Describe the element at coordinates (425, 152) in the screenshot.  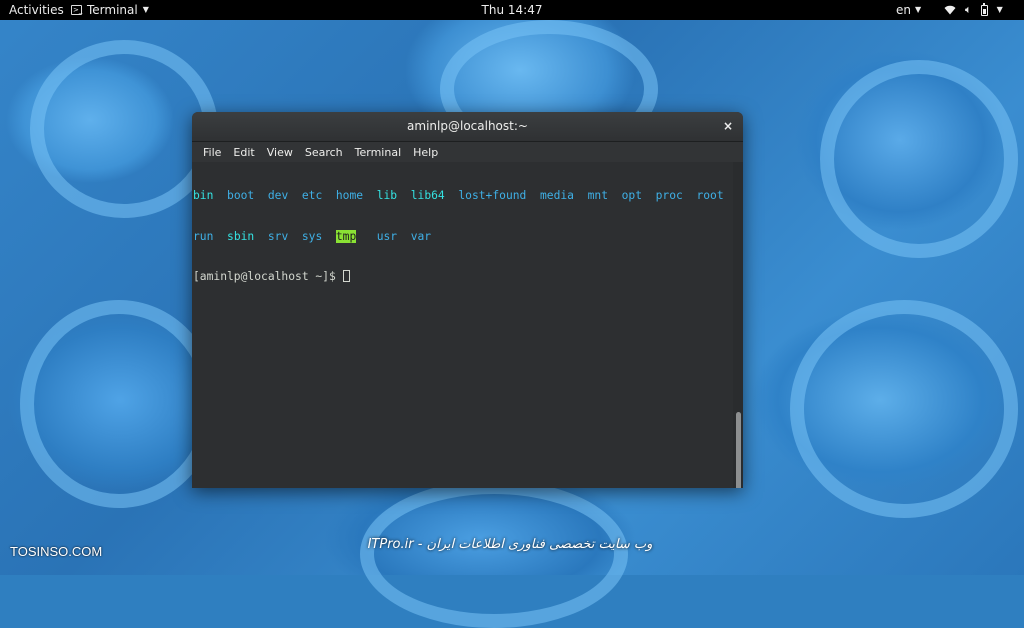
I see `menu-help: Help` at that location.